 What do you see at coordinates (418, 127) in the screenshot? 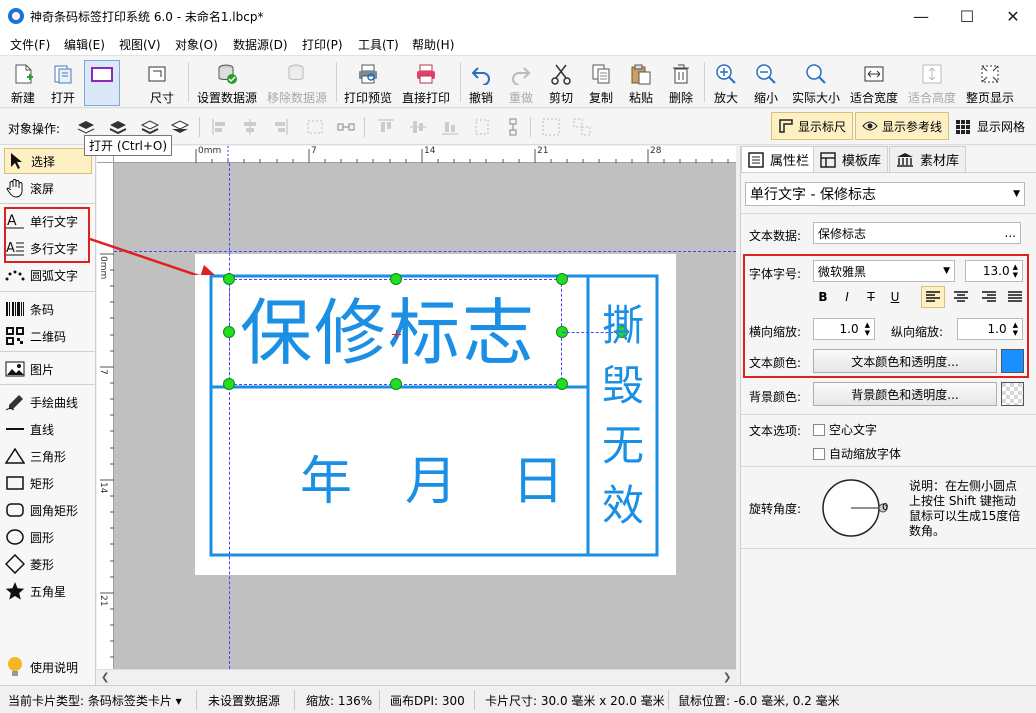
I see `align-middle-icon` at bounding box center [418, 127].